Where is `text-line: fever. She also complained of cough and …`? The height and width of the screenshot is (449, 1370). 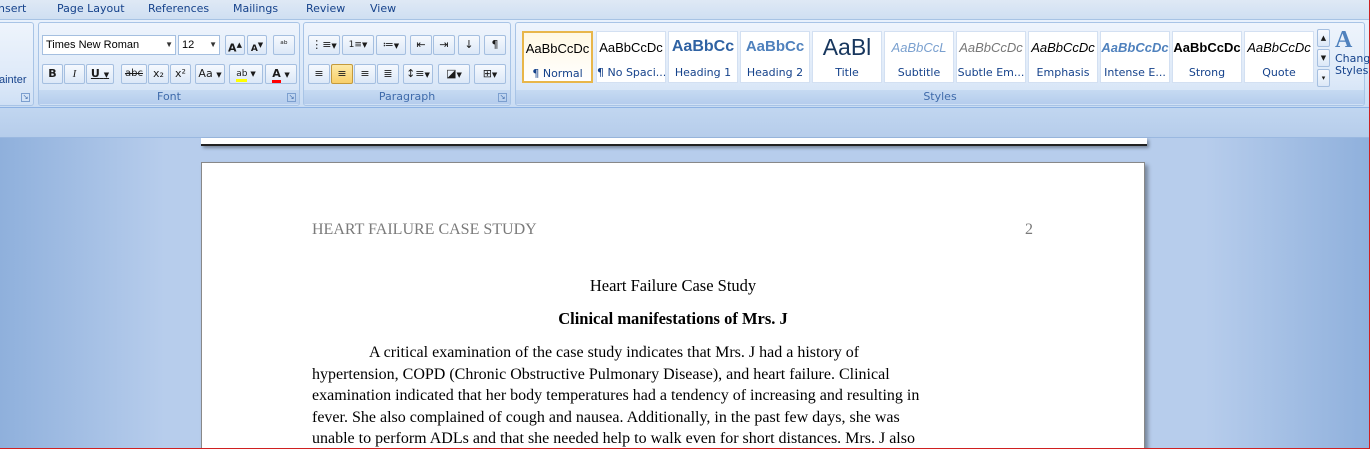 text-line: fever. She also complained of cough and … is located at coordinates (606, 417).